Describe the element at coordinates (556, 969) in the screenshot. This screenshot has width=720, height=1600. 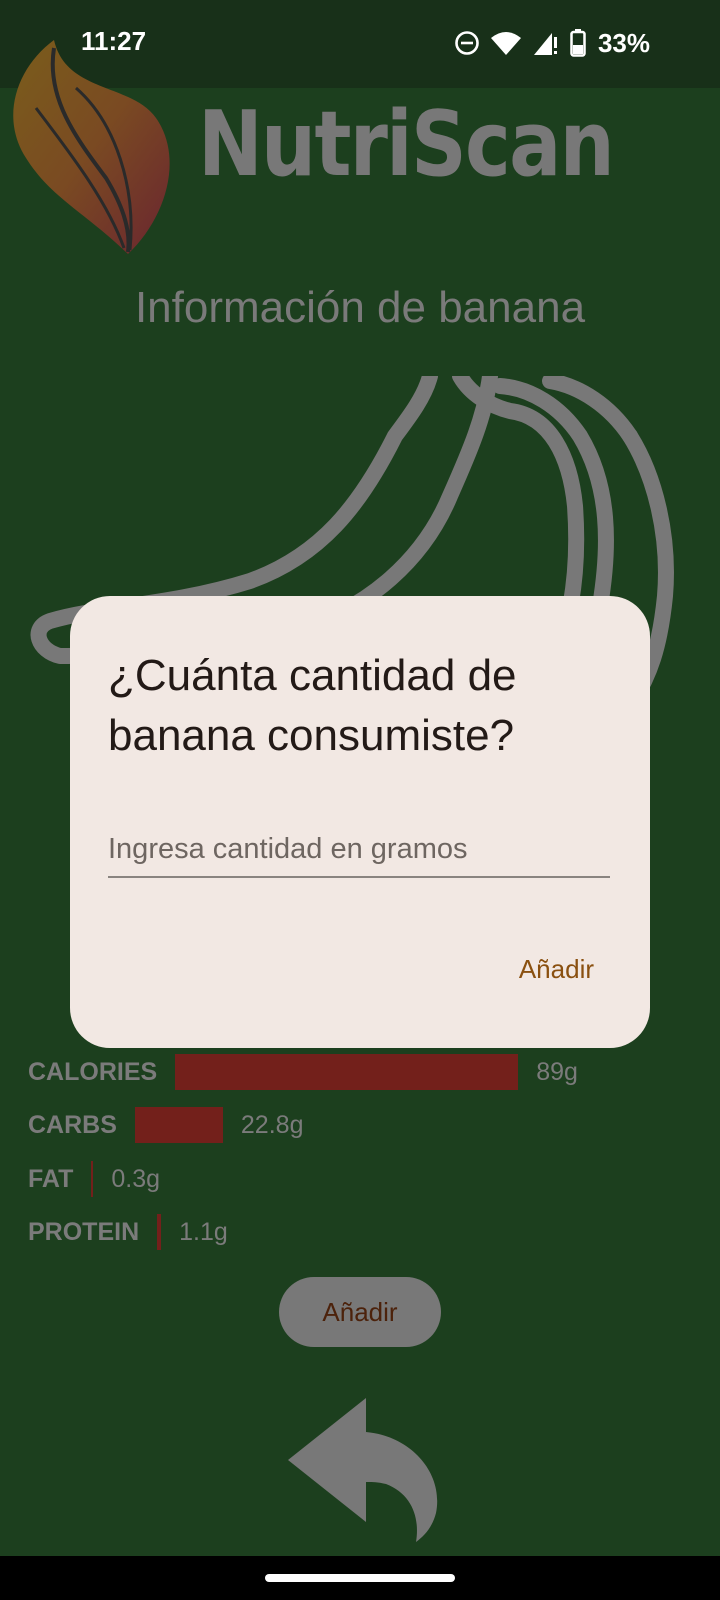
I see `dialog-add-button: Añadir` at that location.